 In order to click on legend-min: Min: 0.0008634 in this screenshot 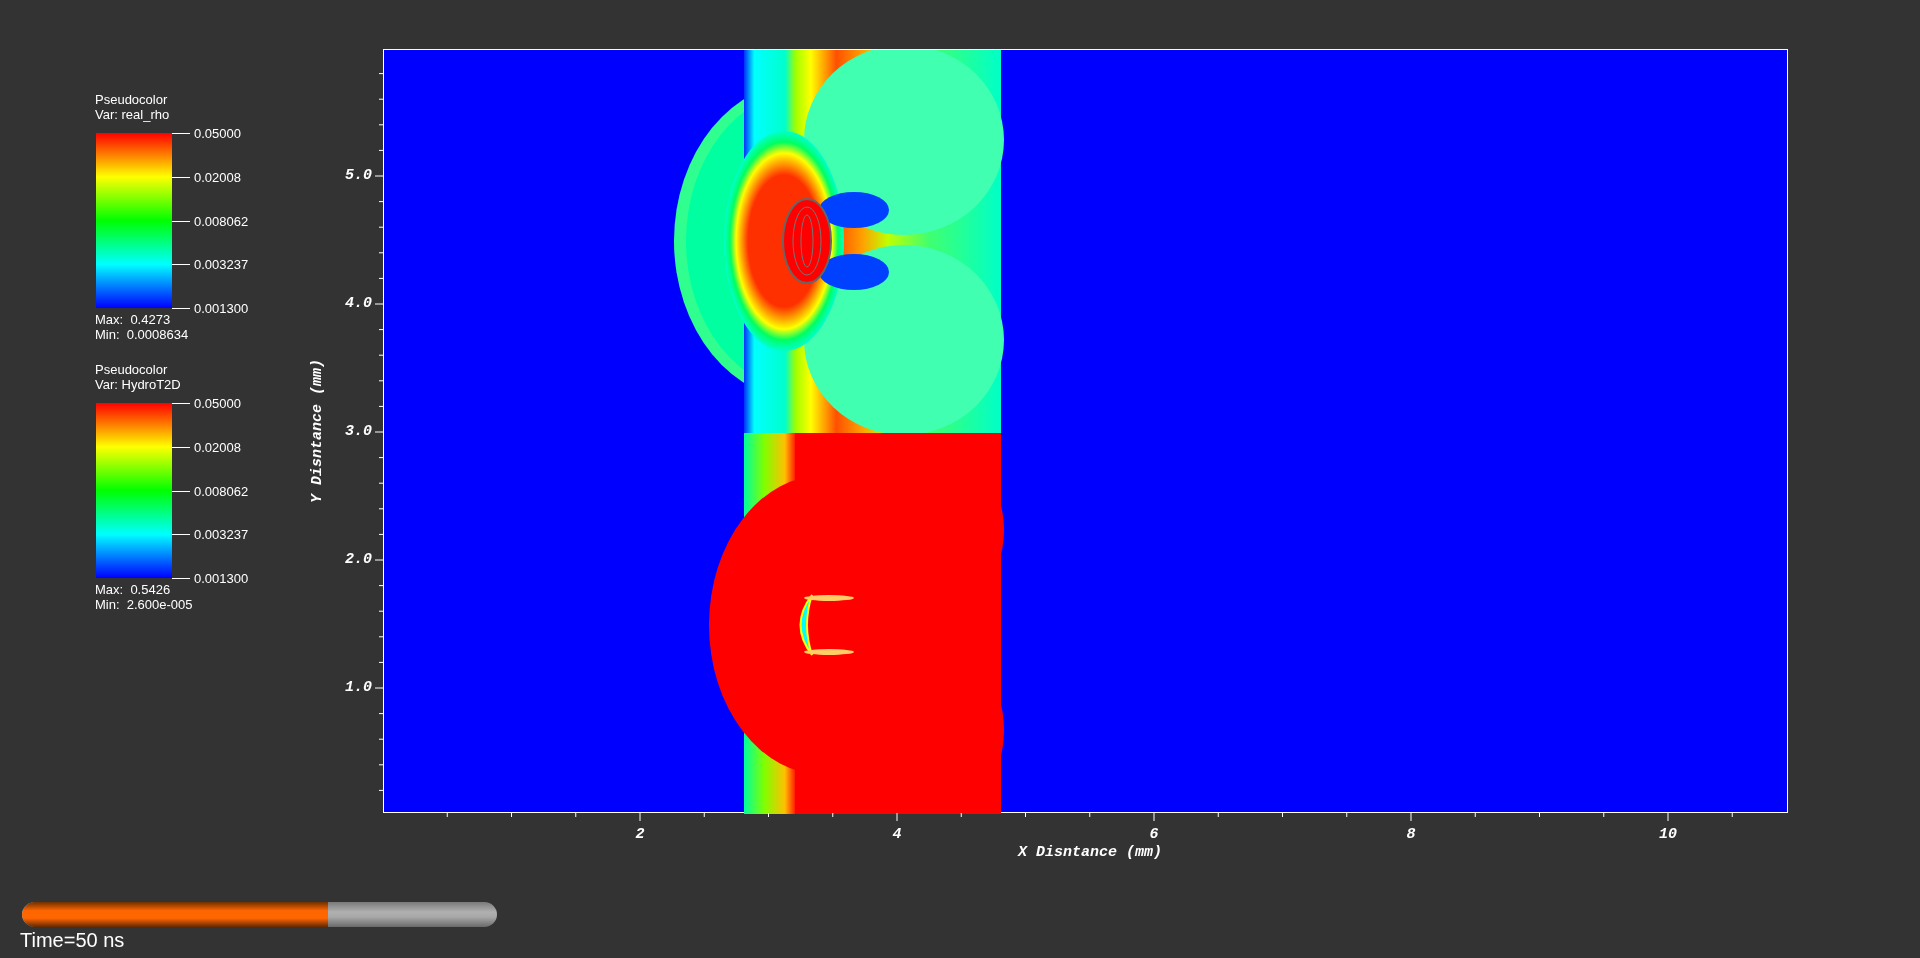, I will do `click(142, 334)`.